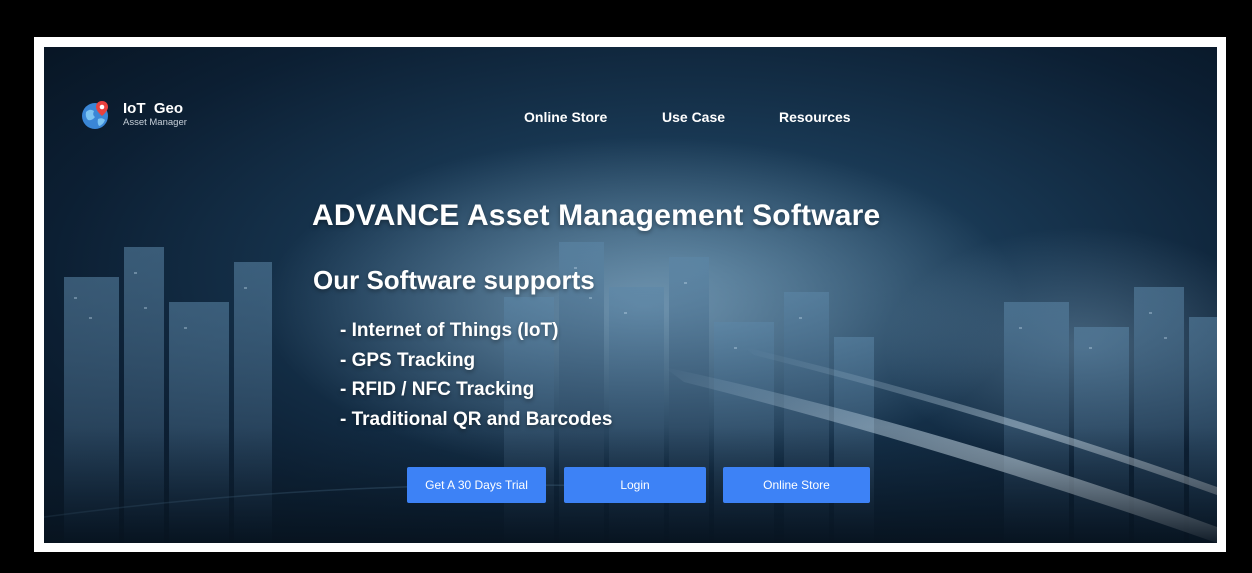  I want to click on online-store-button: Online Store, so click(796, 485).